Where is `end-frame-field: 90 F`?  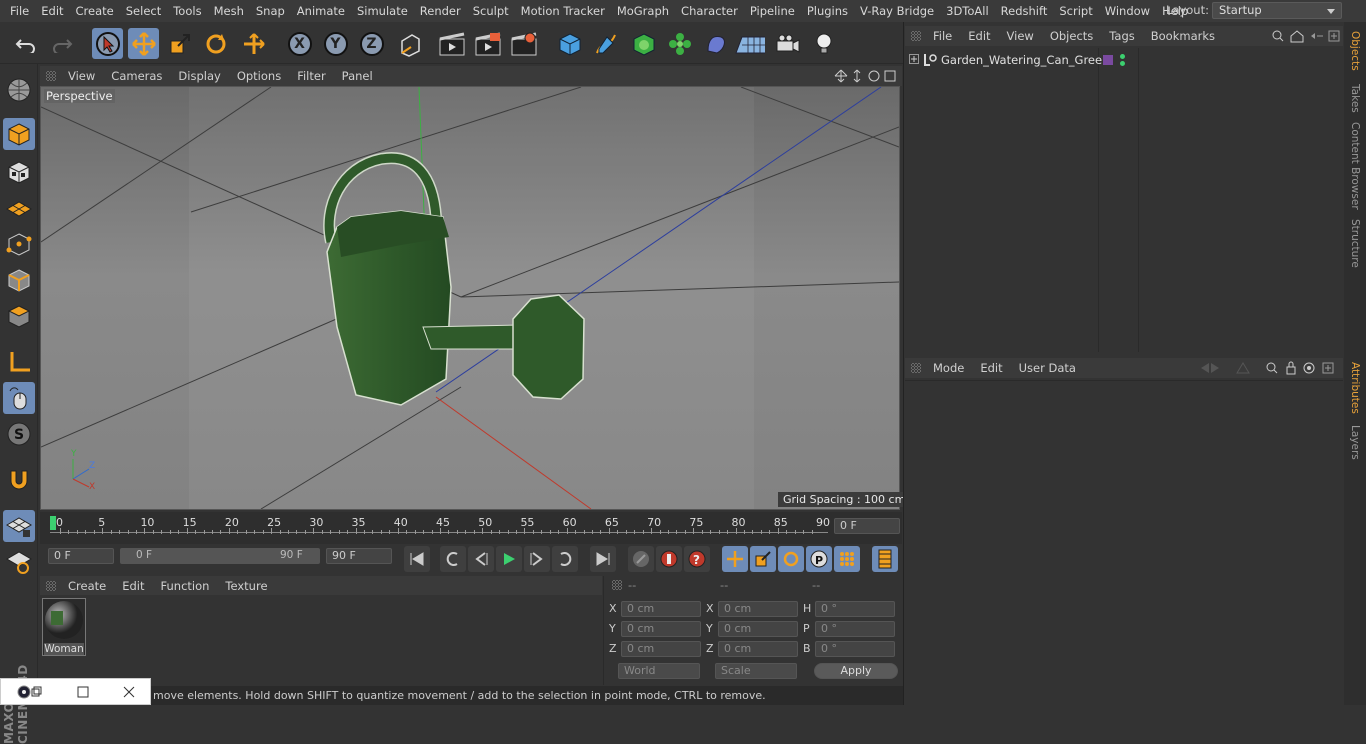 end-frame-field: 90 F is located at coordinates (359, 556).